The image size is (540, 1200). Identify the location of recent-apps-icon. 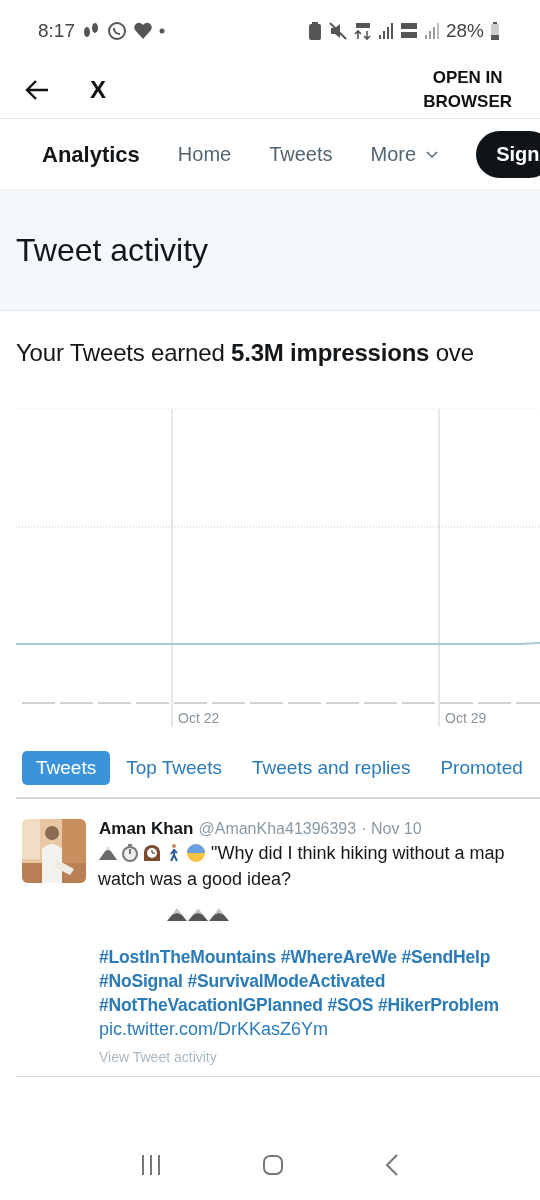
(150, 1165).